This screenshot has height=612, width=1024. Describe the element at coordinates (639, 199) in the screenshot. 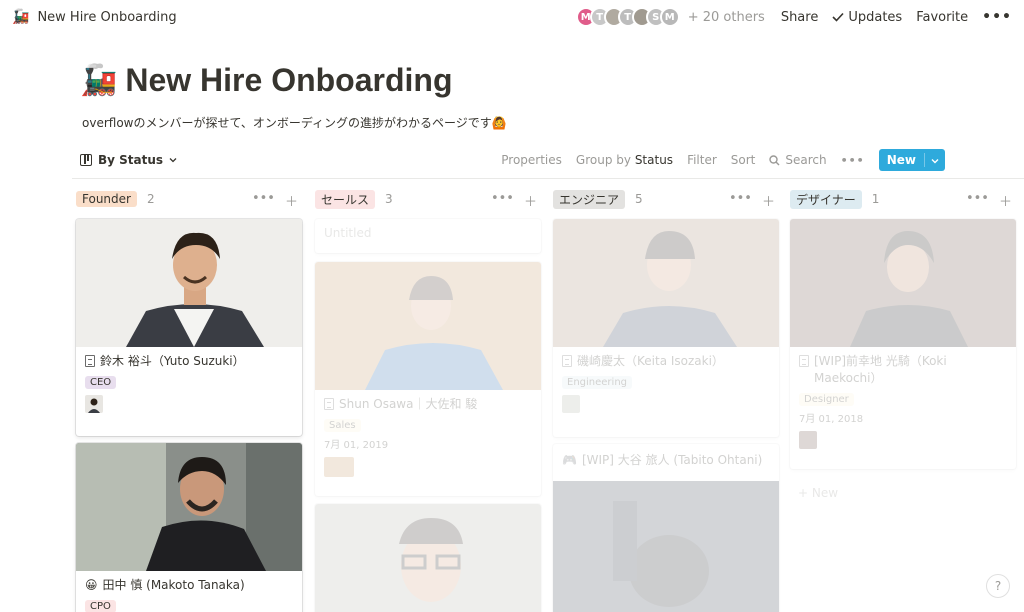

I see `column-count: 5` at that location.